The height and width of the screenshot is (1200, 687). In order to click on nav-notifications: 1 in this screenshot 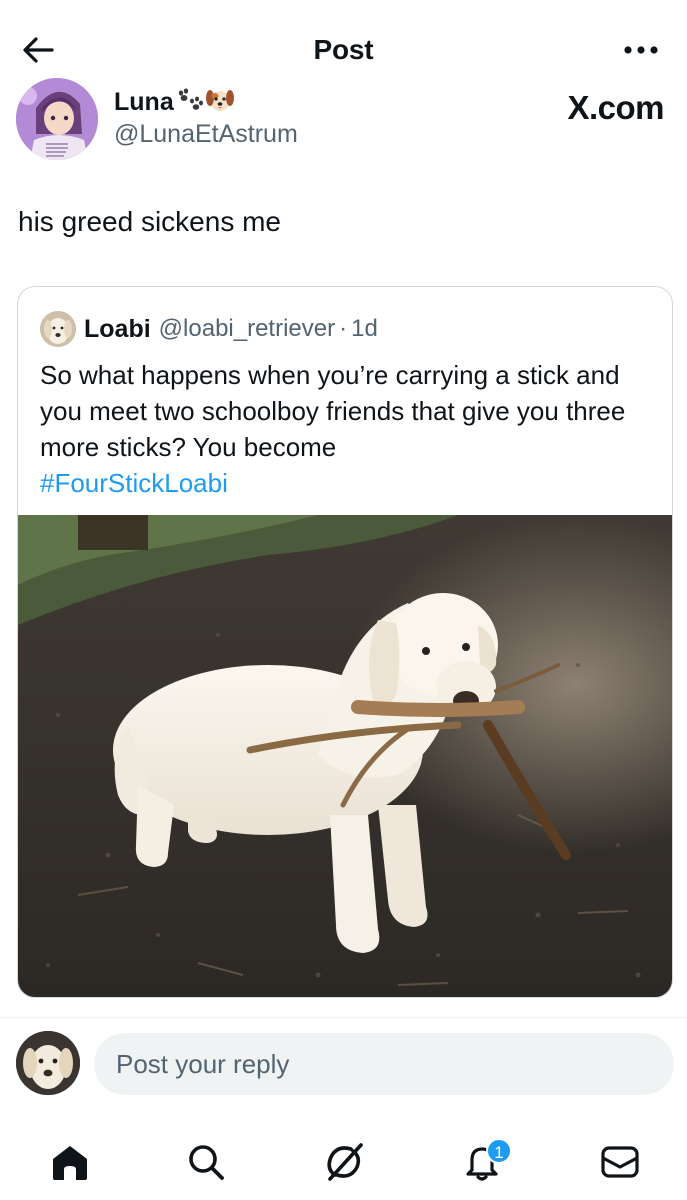, I will do `click(483, 1162)`.